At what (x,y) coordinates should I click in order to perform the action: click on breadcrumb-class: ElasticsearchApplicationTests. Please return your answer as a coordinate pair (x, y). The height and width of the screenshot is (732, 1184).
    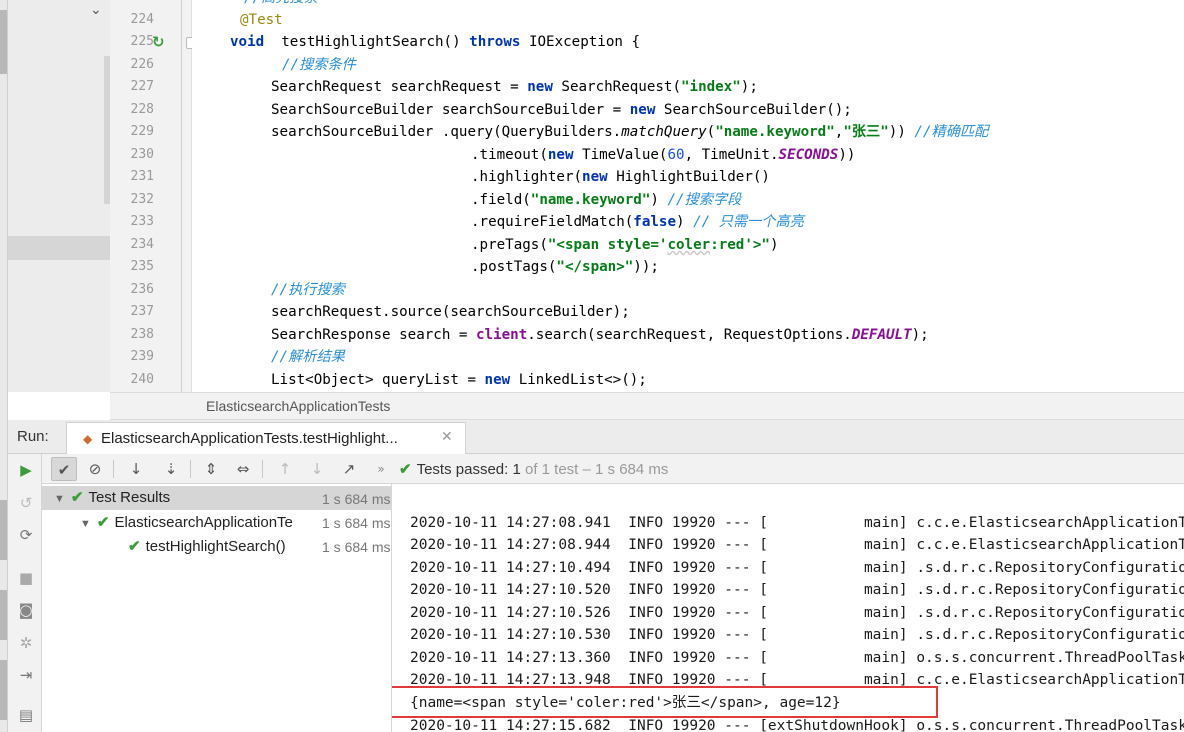
    Looking at the image, I should click on (298, 406).